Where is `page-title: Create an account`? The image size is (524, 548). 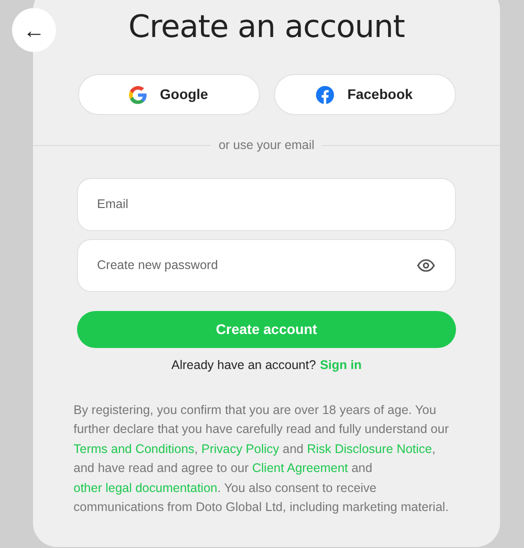
page-title: Create an account is located at coordinates (266, 27).